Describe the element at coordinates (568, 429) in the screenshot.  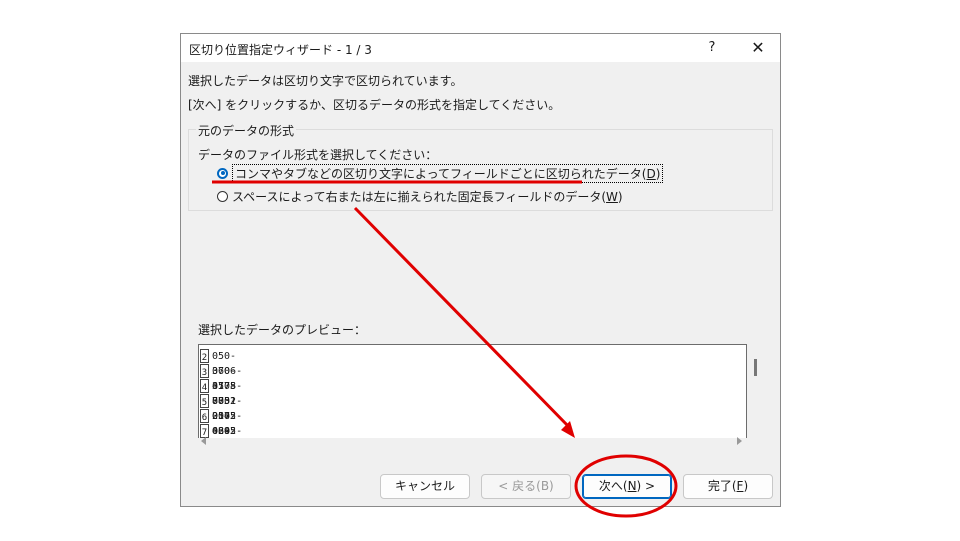
I see `arrow-head-icon` at that location.